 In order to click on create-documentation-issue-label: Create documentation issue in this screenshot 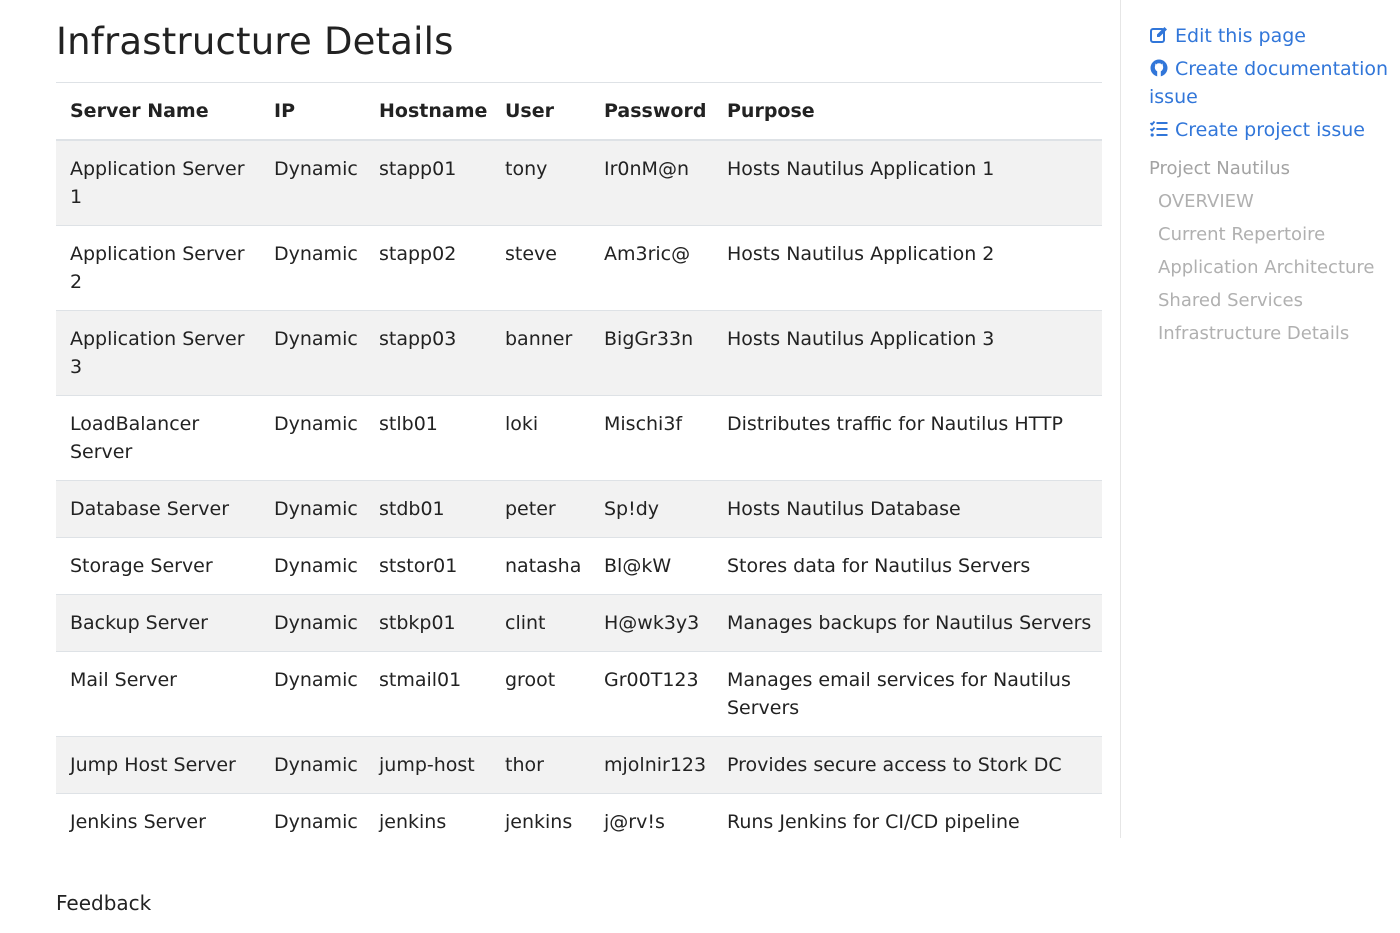, I will do `click(1269, 83)`.